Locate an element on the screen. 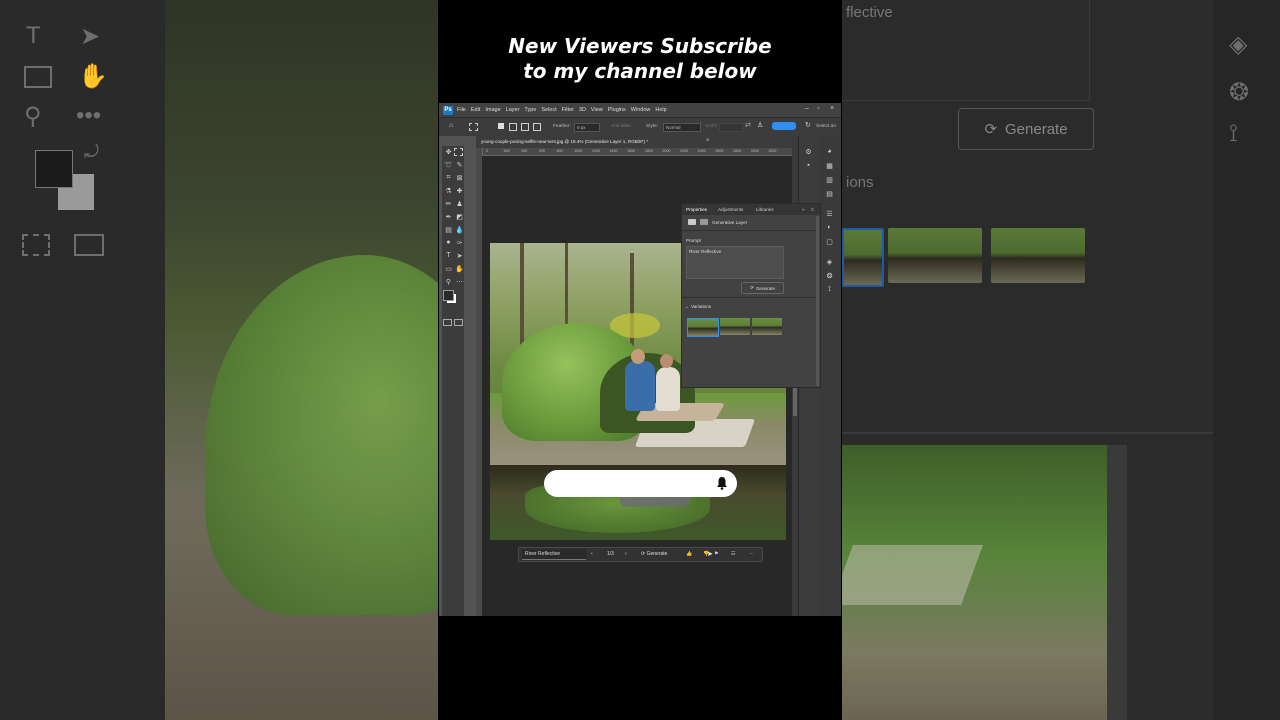 This screenshot has height=720, width=1280. brush-tool-icon: ✏ is located at coordinates (448, 204).